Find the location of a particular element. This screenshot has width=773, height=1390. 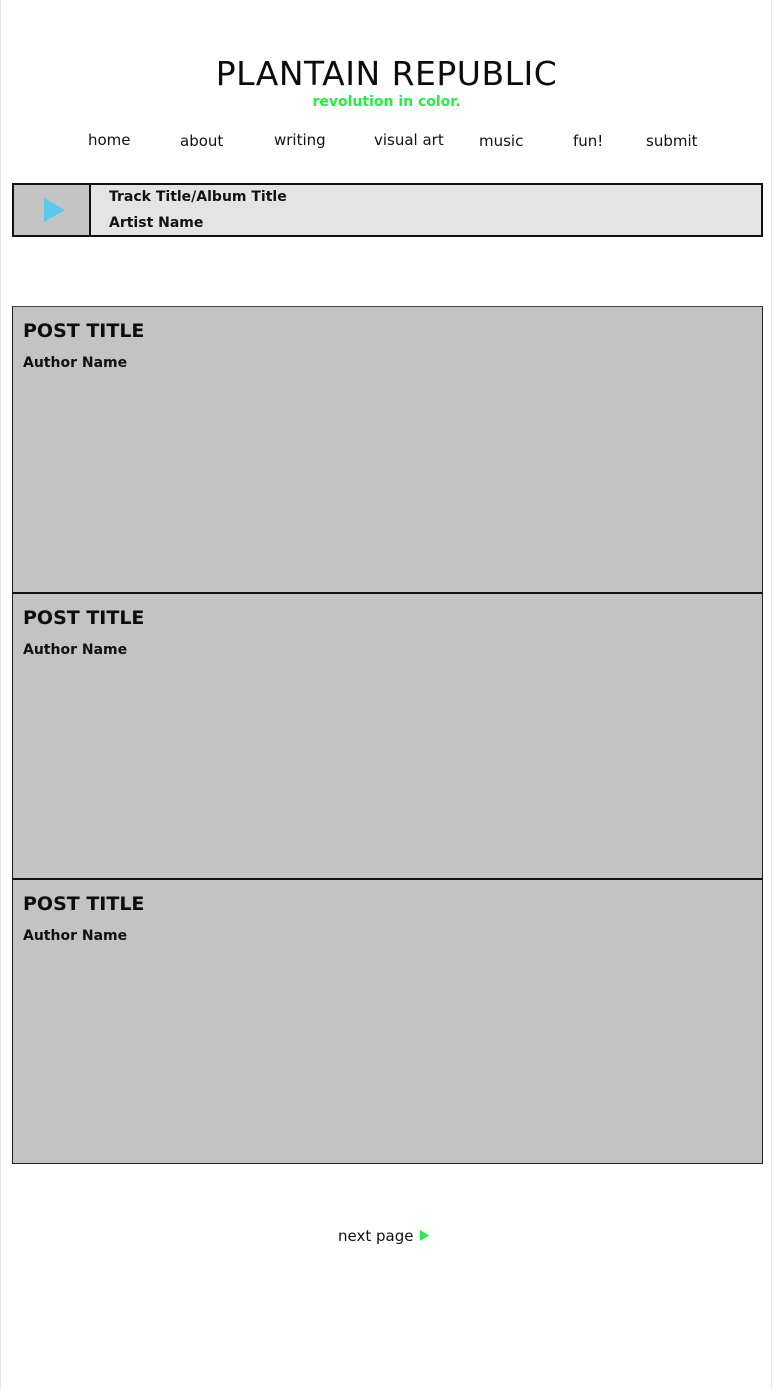

nav-item-visual-art: visual art is located at coordinates (409, 140).